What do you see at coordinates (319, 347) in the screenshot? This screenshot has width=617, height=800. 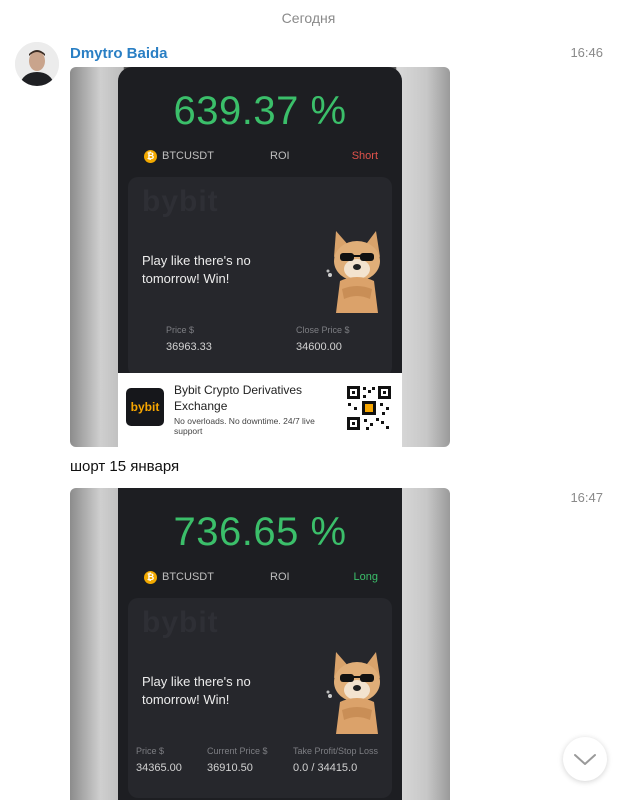 I see `field-value: 34600.00` at bounding box center [319, 347].